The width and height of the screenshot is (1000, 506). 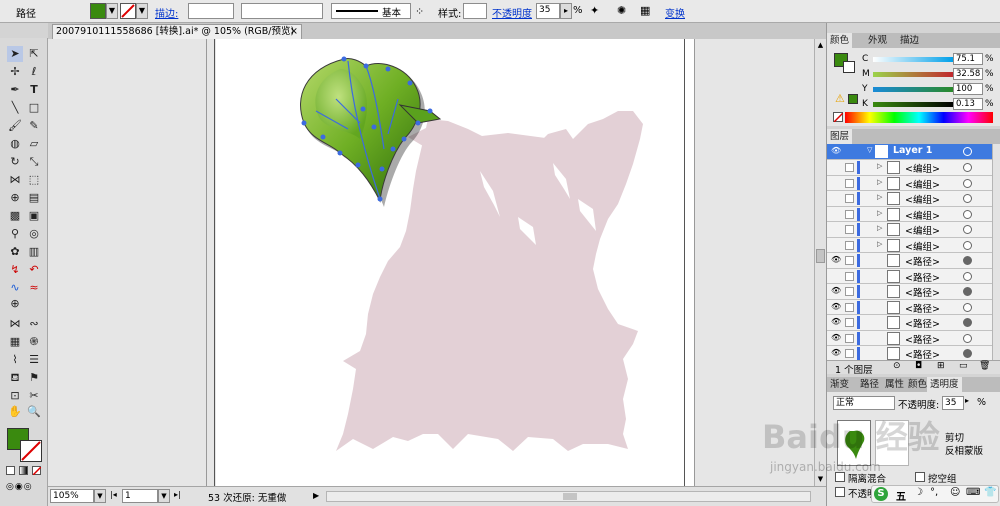 I want to click on ime-punct-icon: ☽, so click(x=918, y=492).